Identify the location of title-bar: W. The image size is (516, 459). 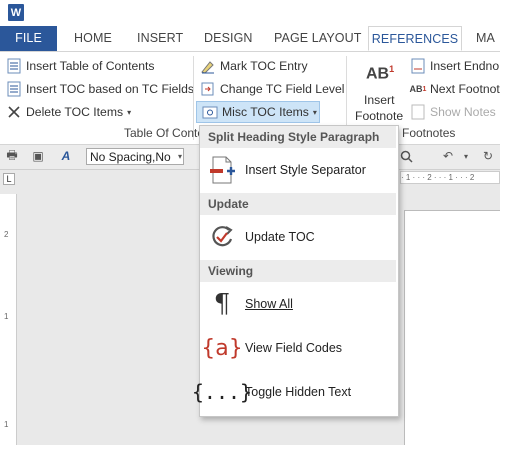
(250, 13).